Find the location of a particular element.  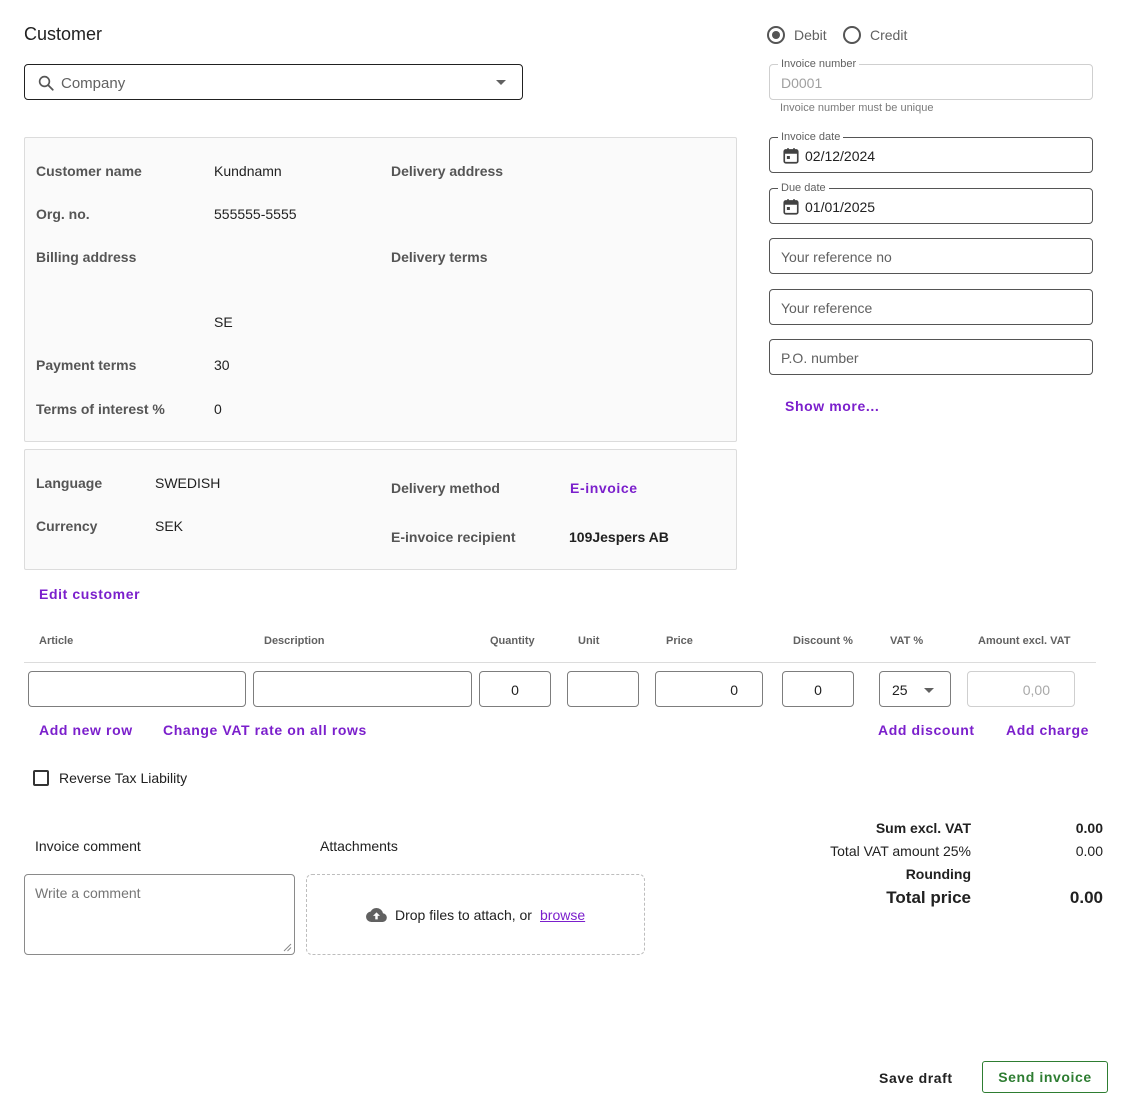

billing-address-label: Billing address is located at coordinates (86, 257).